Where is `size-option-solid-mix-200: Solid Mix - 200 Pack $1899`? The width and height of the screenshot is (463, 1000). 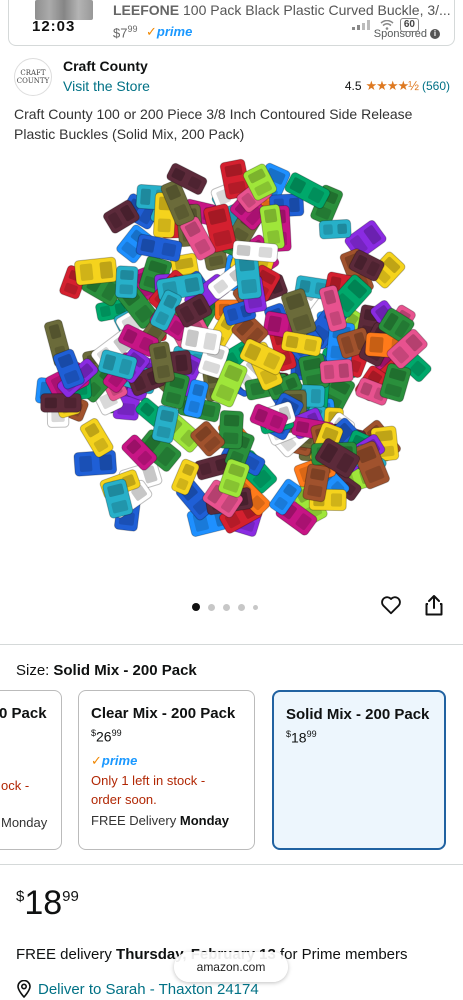
size-option-solid-mix-200: Solid Mix - 200 Pack $1899 is located at coordinates (359, 770).